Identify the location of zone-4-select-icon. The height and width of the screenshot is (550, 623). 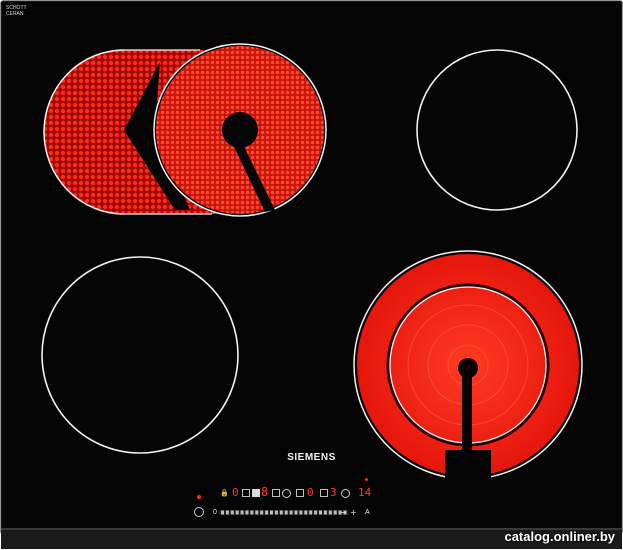
(324, 493).